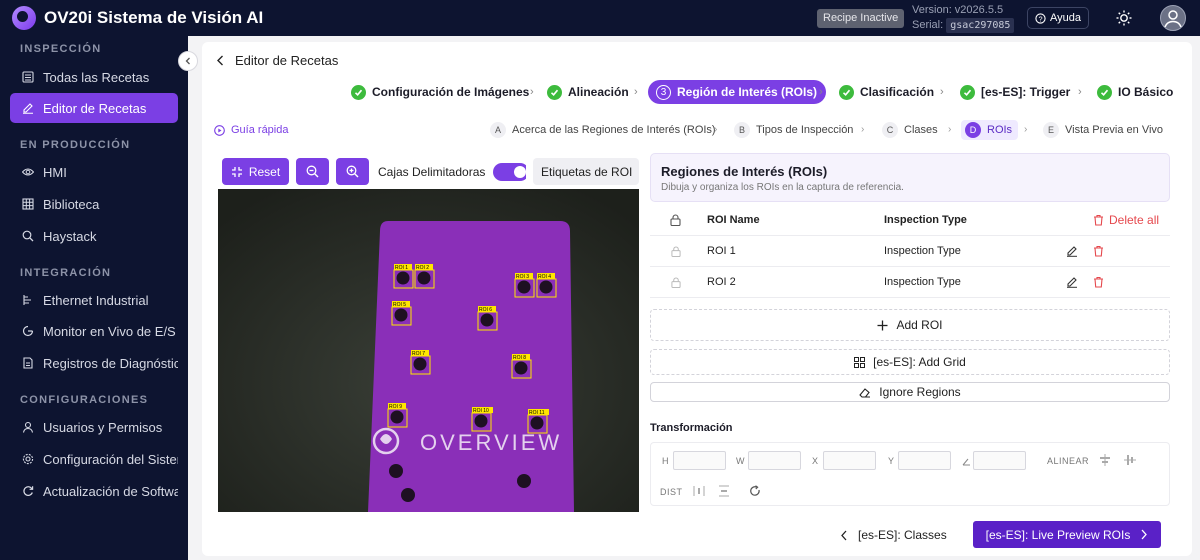 The image size is (1200, 560). I want to click on sidebar-item-ethernet-industrial: Ethernet Industrial, so click(94, 300).